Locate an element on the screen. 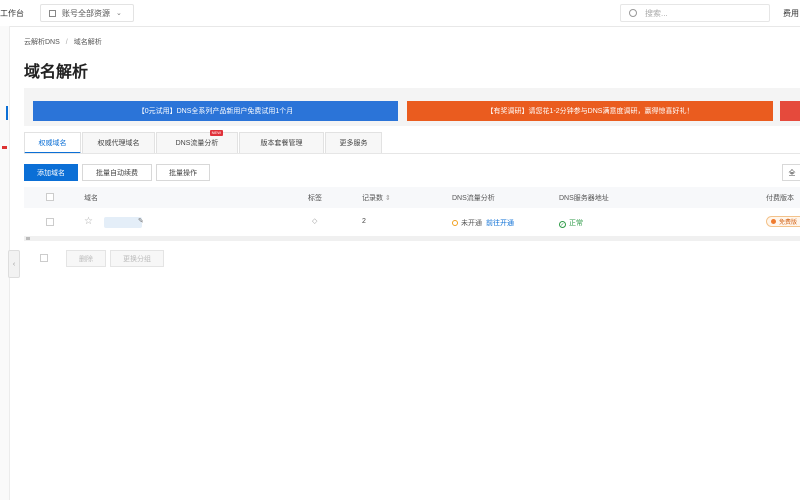  tab-label: 更多服务 is located at coordinates (353, 143).